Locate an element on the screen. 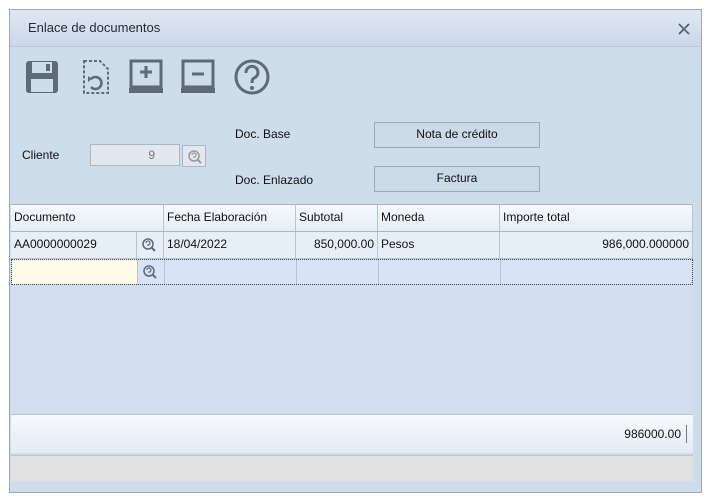  cliente-field: 9 is located at coordinates (135, 155).